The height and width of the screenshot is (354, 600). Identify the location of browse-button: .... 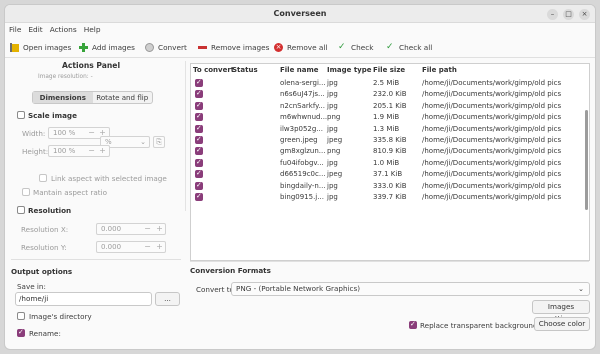
(167, 299).